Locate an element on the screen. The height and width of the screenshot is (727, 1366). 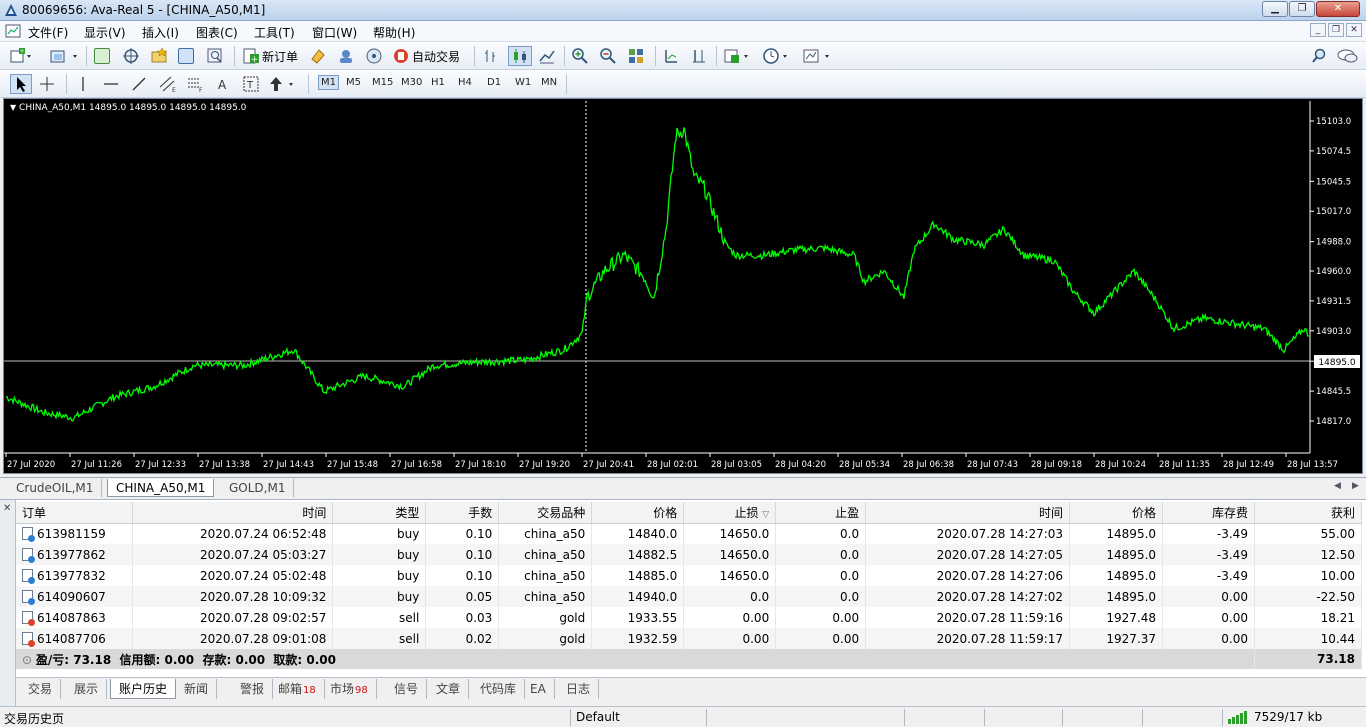
menu-insert: 插入(I) is located at coordinates (160, 32).